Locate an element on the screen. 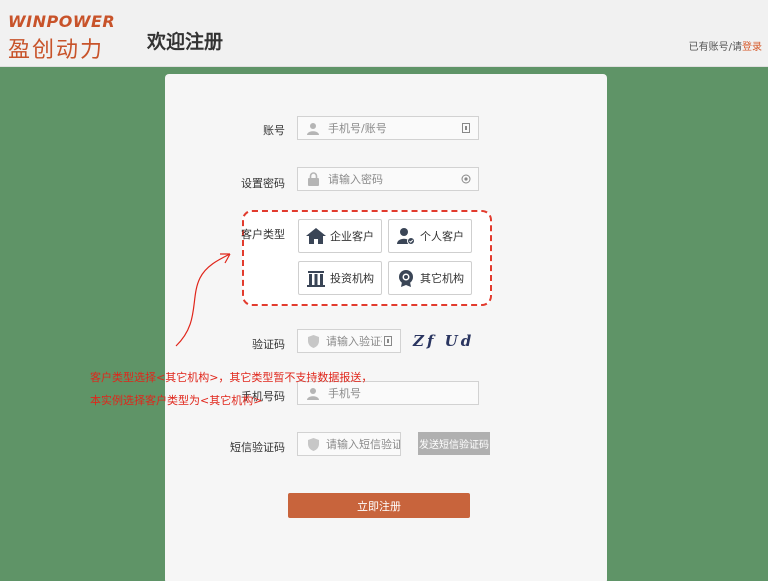  password-input: 请输入密码 is located at coordinates (388, 179).